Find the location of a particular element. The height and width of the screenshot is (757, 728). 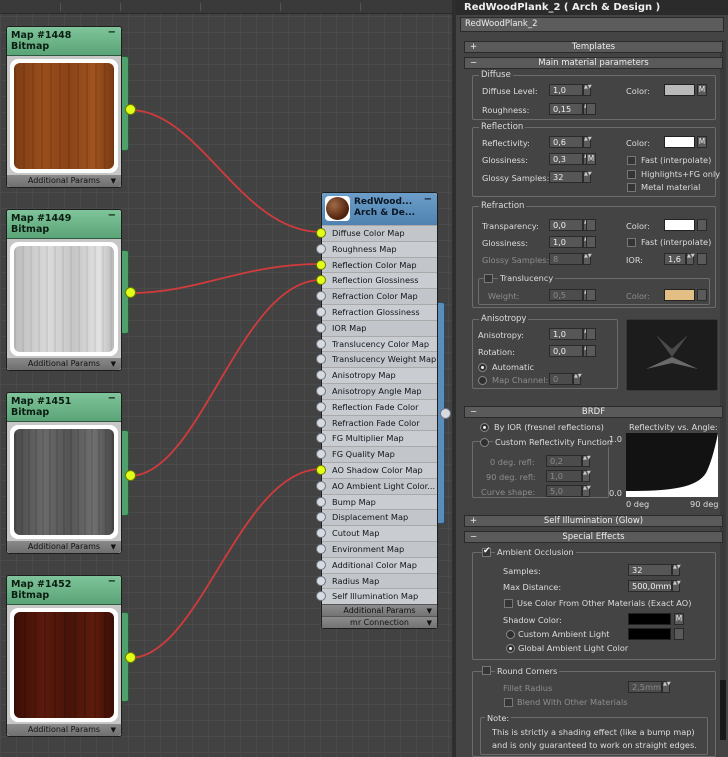

reflection-samples-spinner: 32 ▲▼ is located at coordinates (570, 177).